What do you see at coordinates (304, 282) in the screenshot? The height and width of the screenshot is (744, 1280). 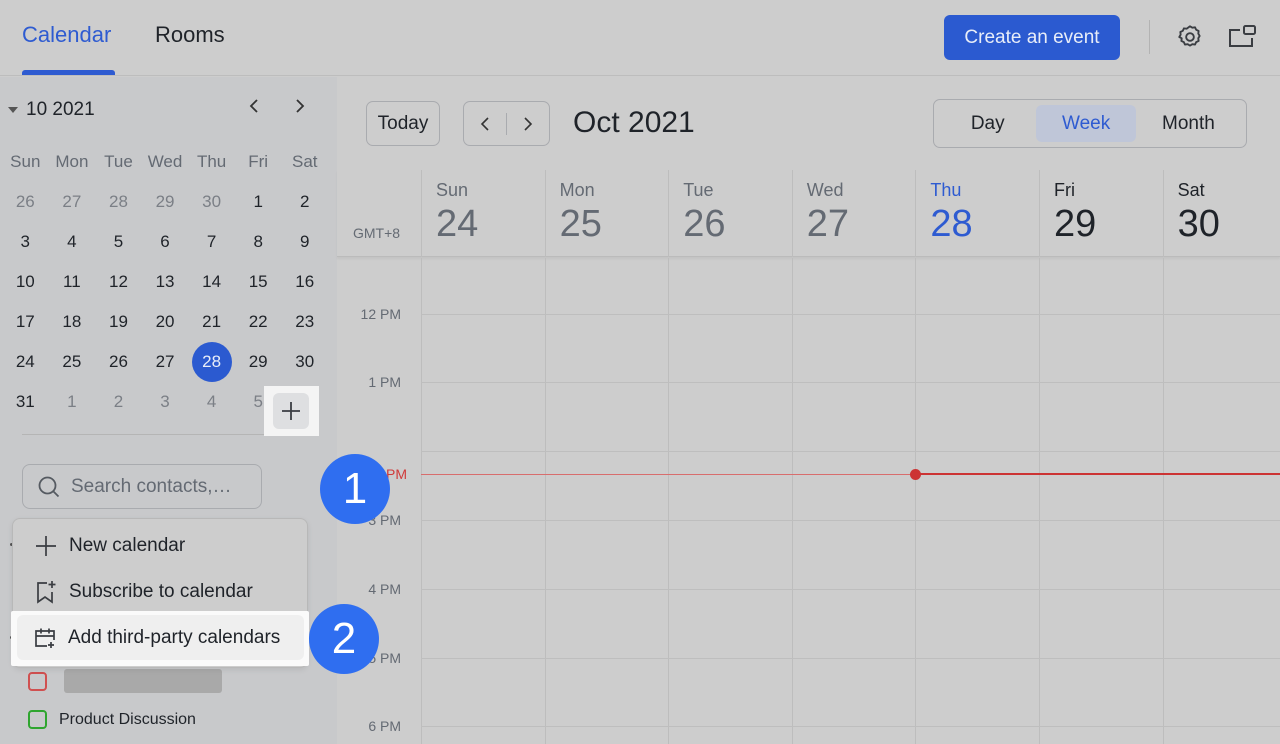 I see `mini-calendar-day: 16` at bounding box center [304, 282].